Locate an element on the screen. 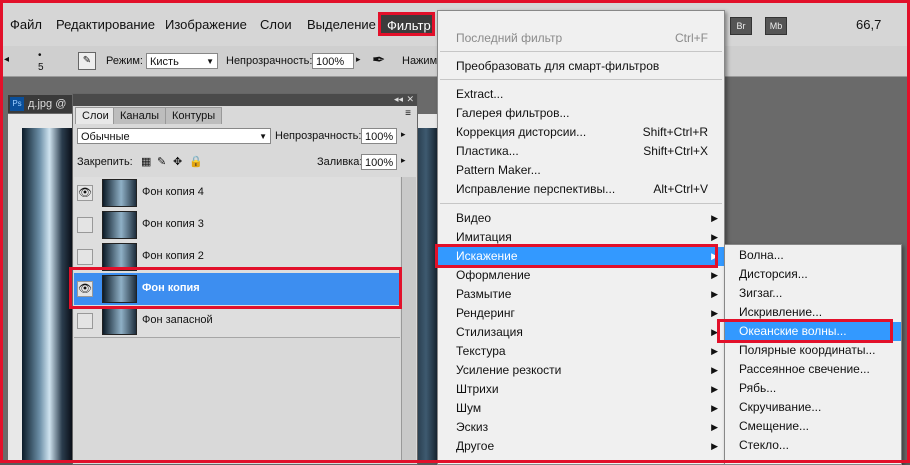  menu-item-sketch: Эскиз ▶ is located at coordinates (581, 427).